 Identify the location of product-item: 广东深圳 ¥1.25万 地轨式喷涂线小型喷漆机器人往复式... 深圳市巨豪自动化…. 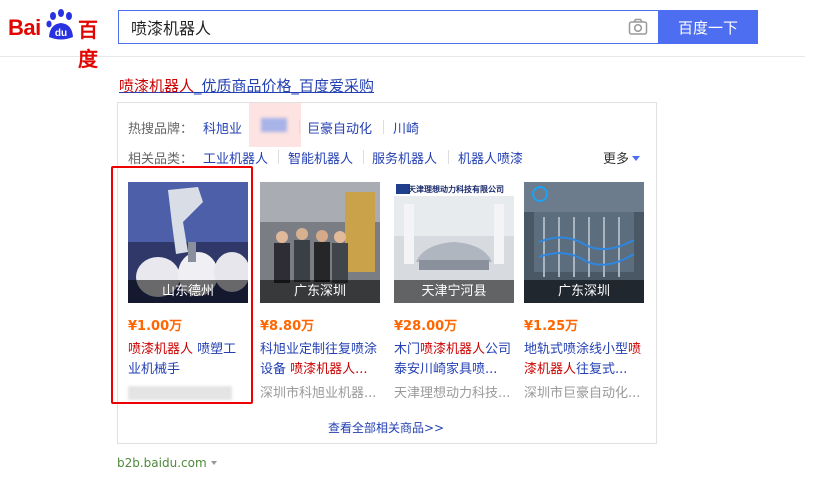
(584, 291).